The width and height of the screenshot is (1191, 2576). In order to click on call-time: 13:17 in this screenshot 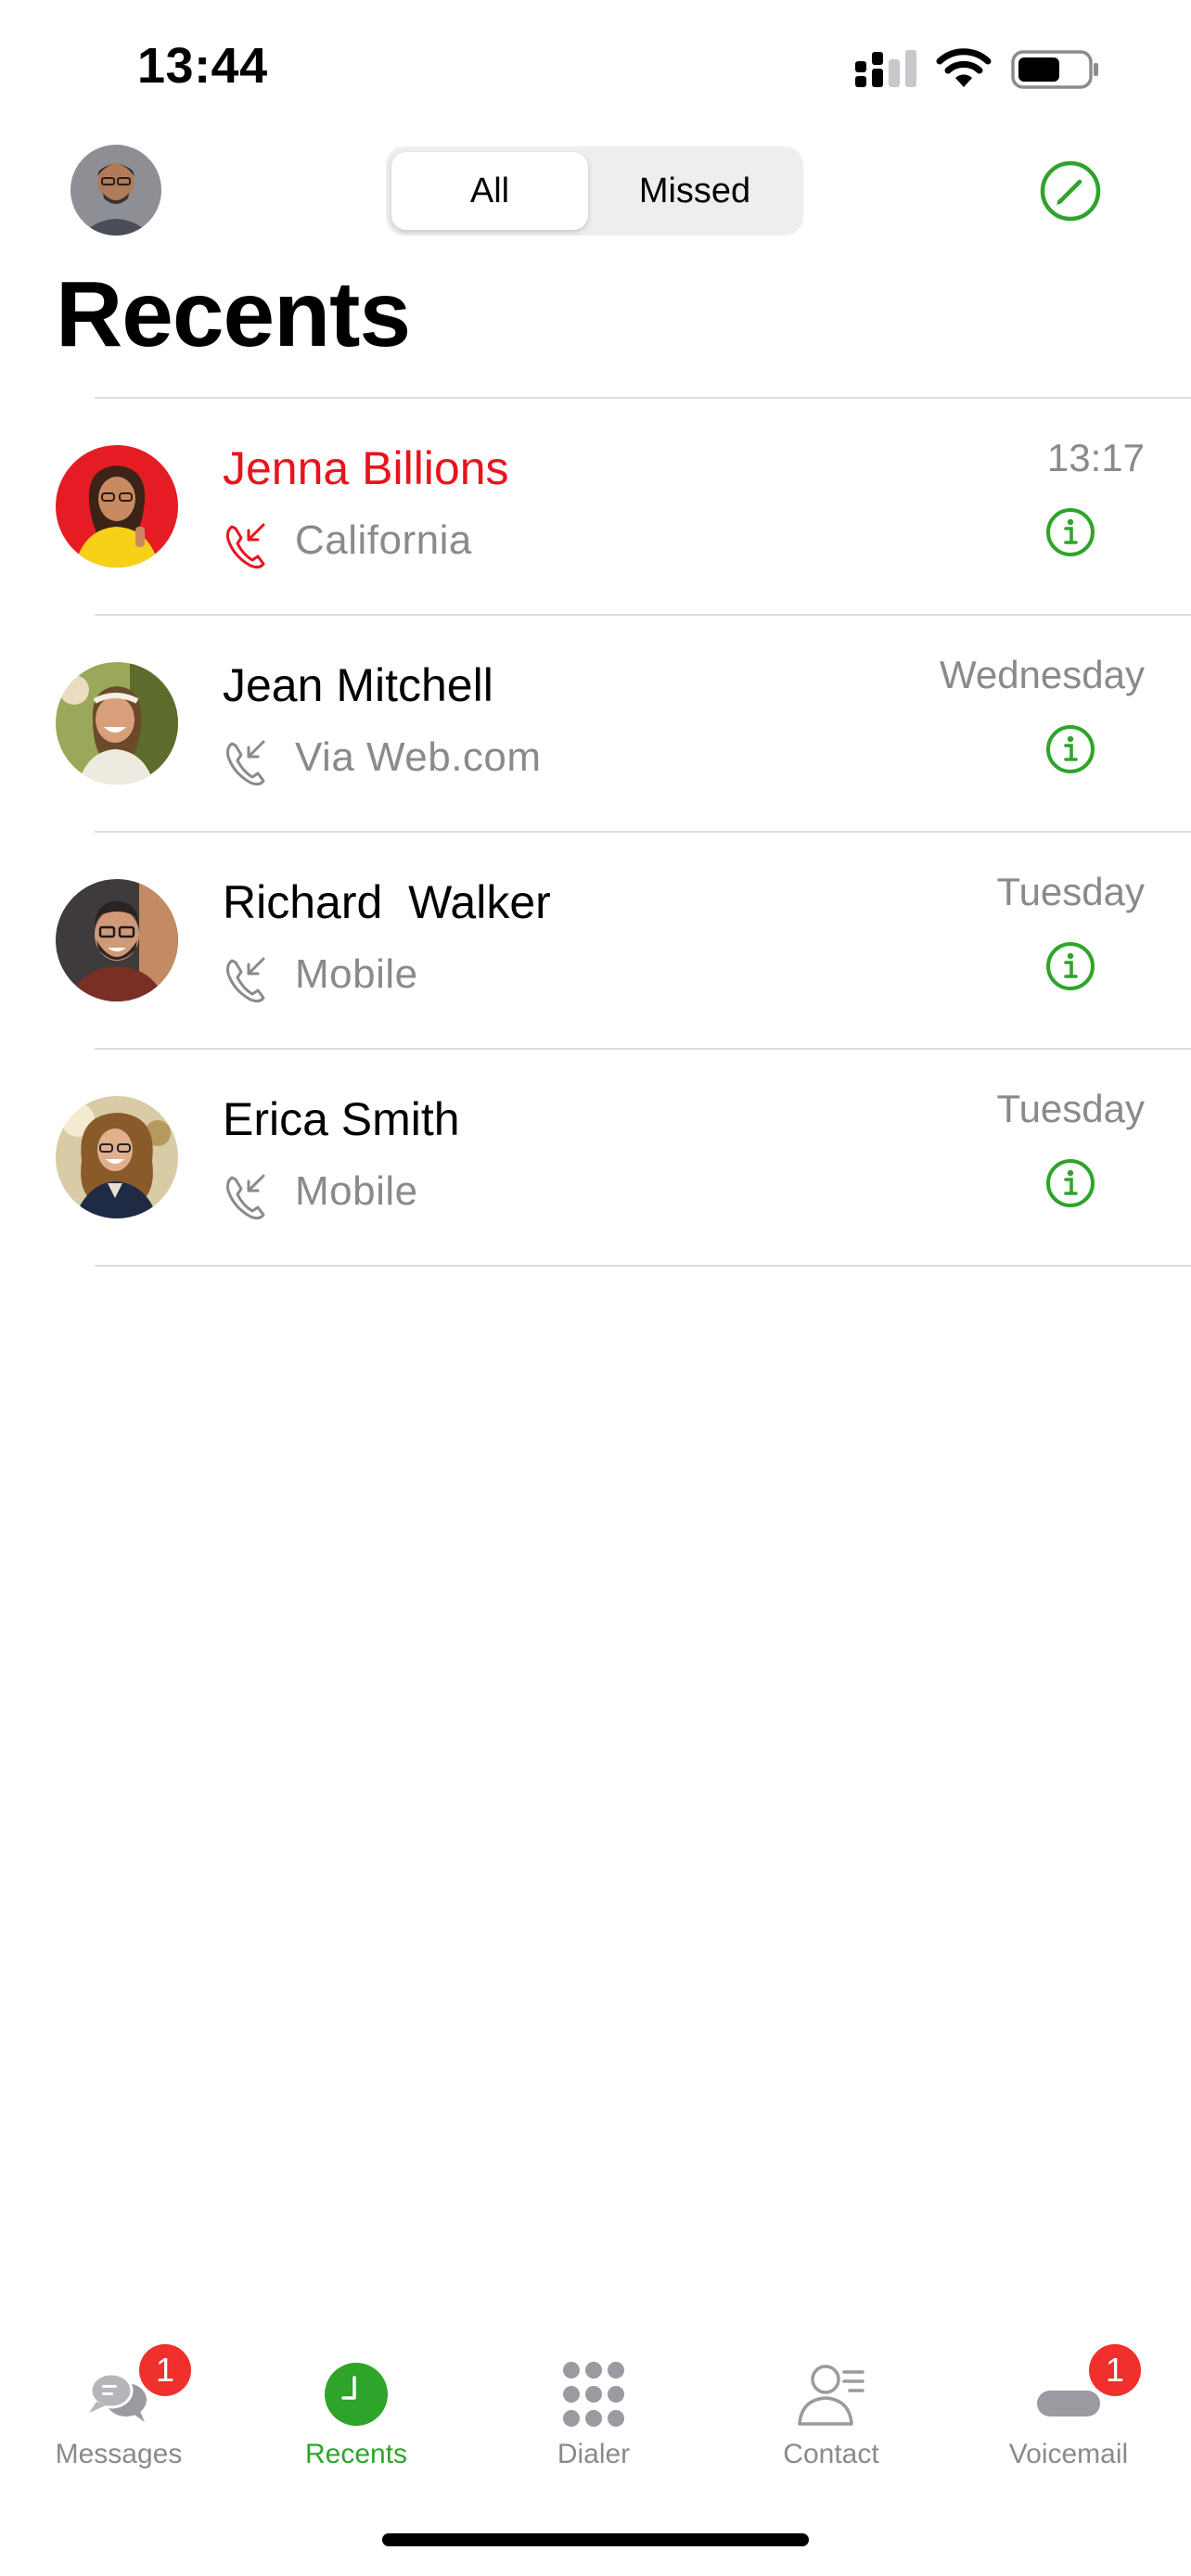, I will do `click(1095, 457)`.